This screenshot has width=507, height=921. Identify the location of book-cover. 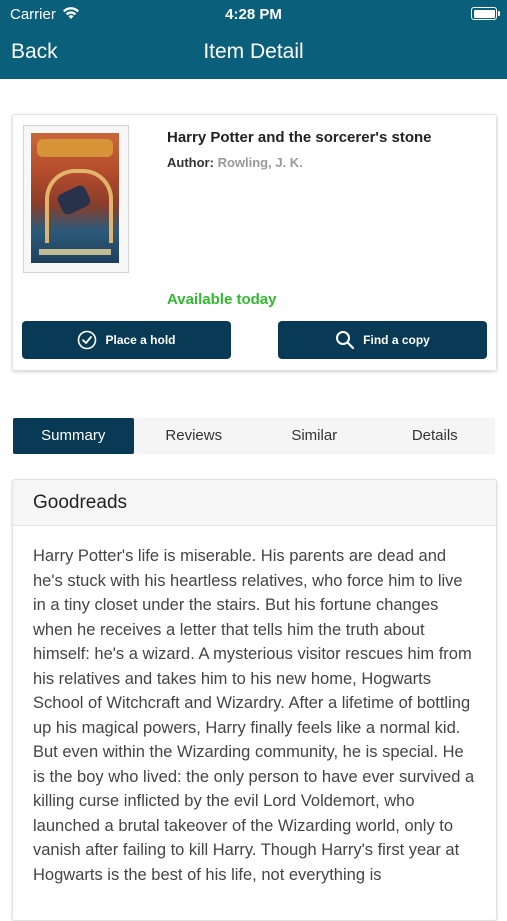
(76, 199).